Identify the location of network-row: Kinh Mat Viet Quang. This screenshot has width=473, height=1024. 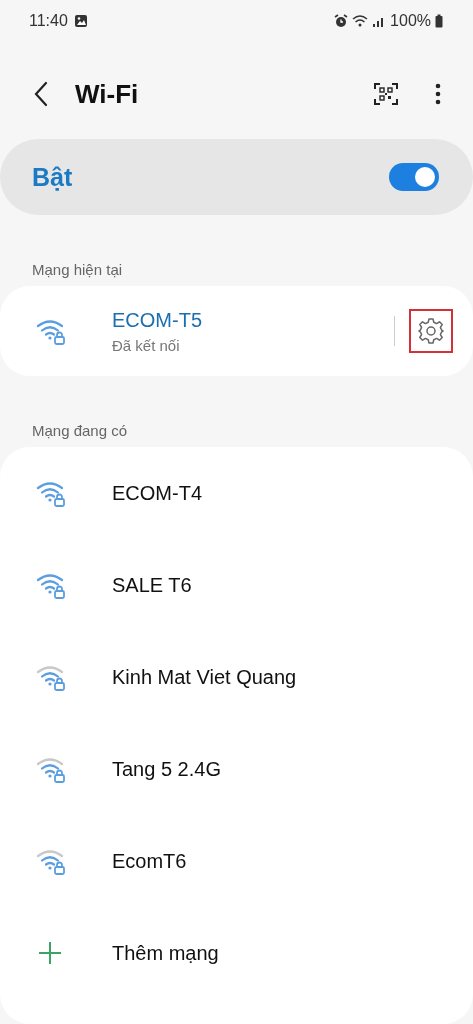
(254, 677).